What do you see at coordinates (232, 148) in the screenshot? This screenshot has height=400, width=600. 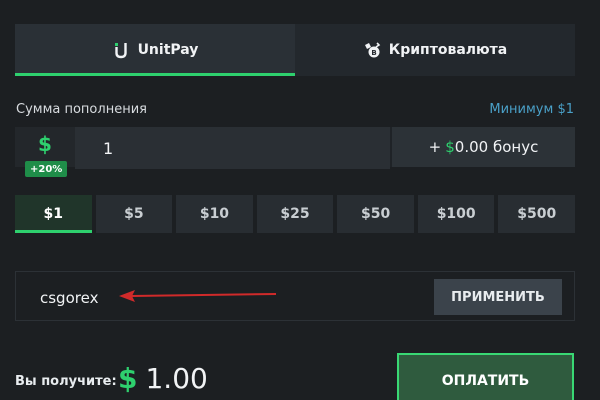 I see `amount-input` at bounding box center [232, 148].